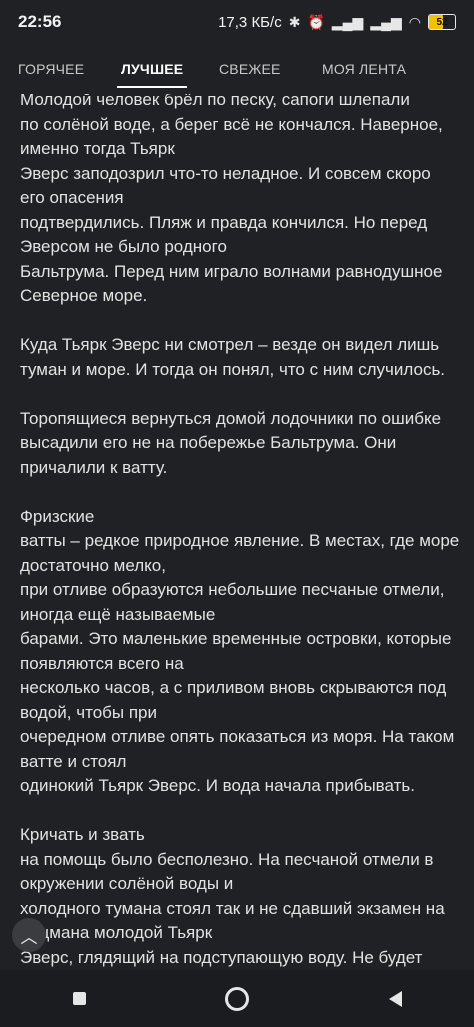 Image resolution: width=474 pixels, height=1027 pixels. Describe the element at coordinates (294, 21) in the screenshot. I see `bluetooth-icon: ✱` at that location.